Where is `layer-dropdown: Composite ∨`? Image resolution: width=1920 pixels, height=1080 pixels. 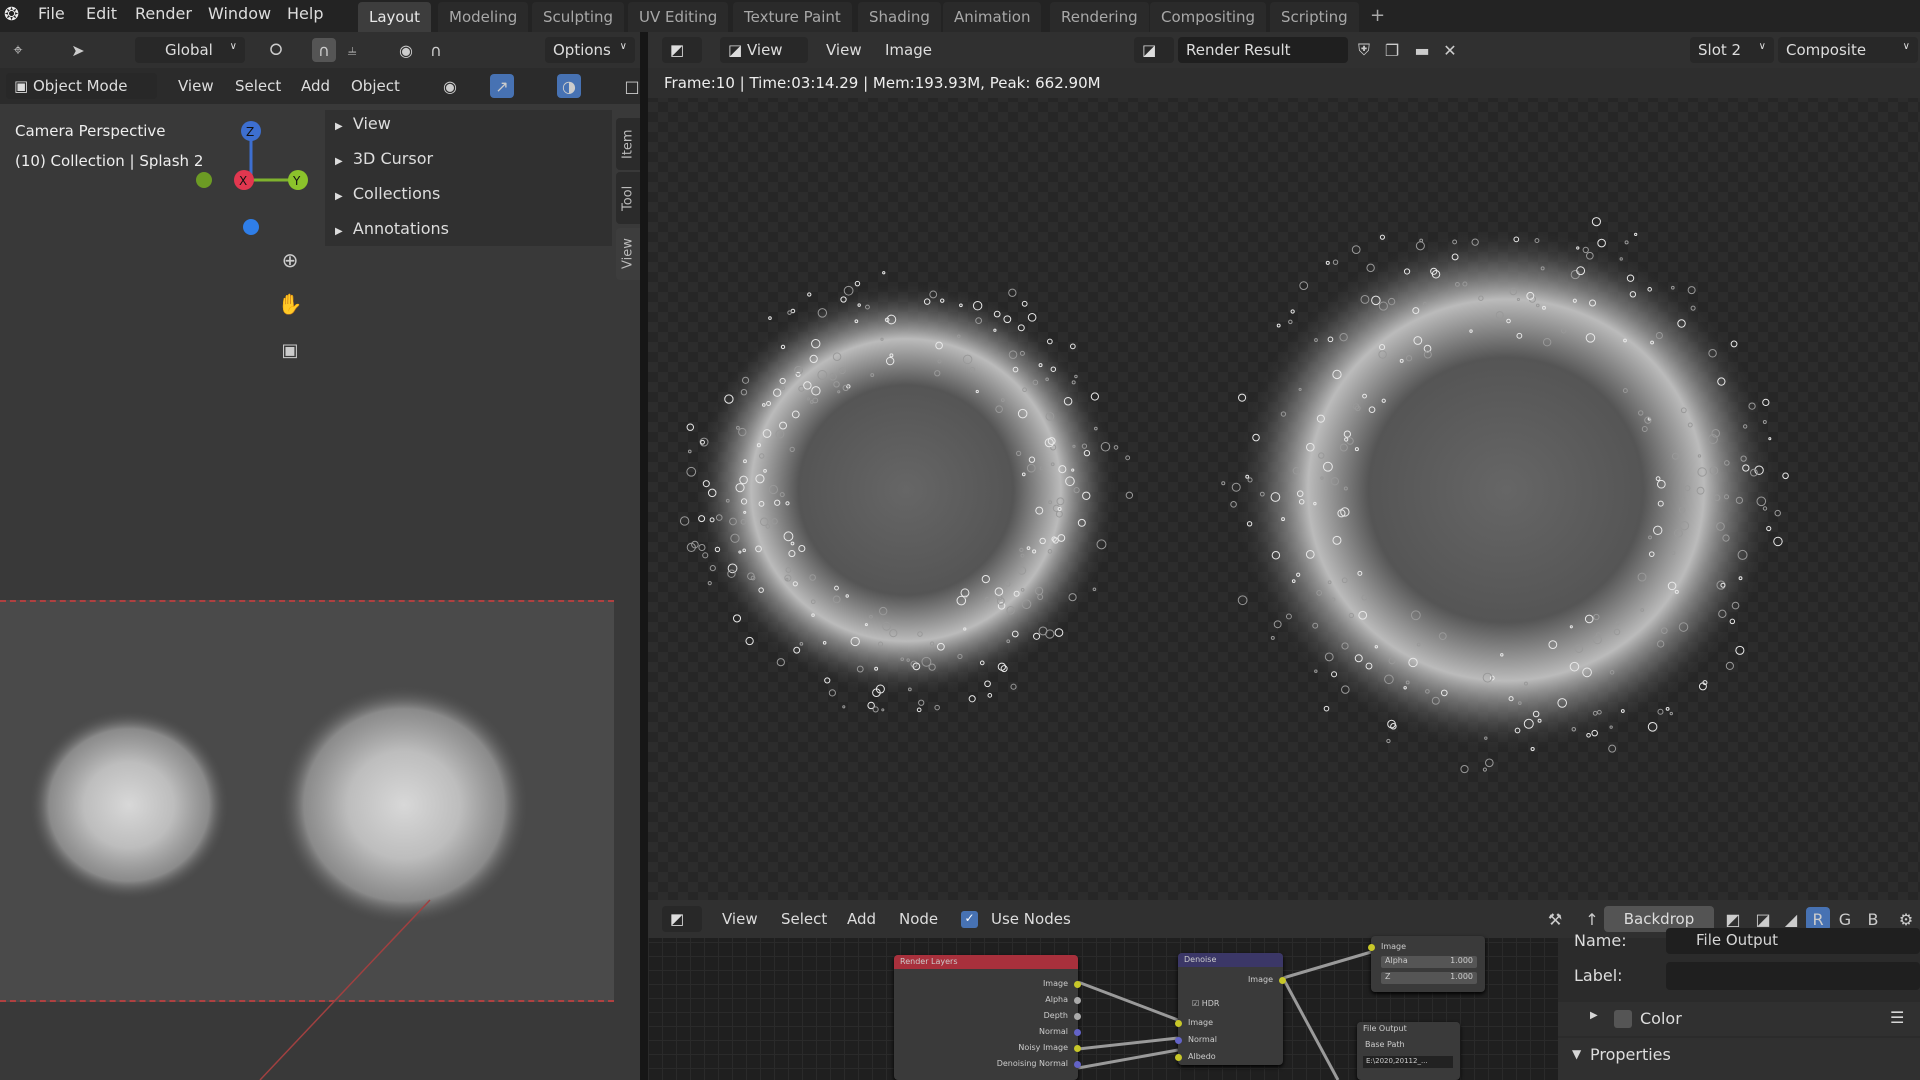 layer-dropdown: Composite ∨ is located at coordinates (1848, 50).